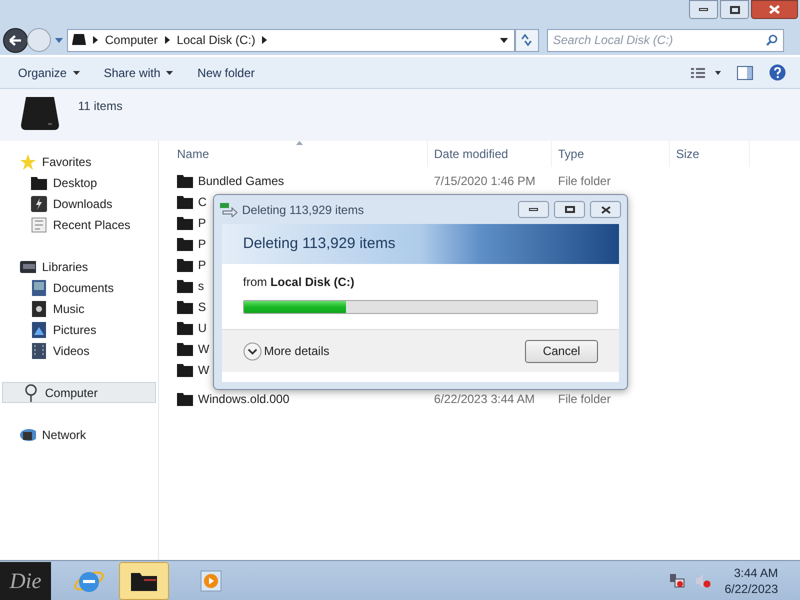 The image size is (800, 600). I want to click on breadcrumb: Computer, so click(131, 40).